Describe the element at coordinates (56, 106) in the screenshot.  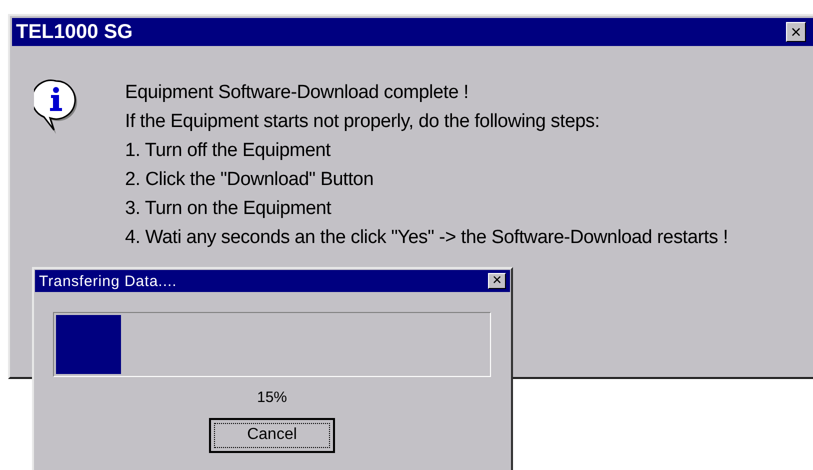
I see `info-icon` at that location.